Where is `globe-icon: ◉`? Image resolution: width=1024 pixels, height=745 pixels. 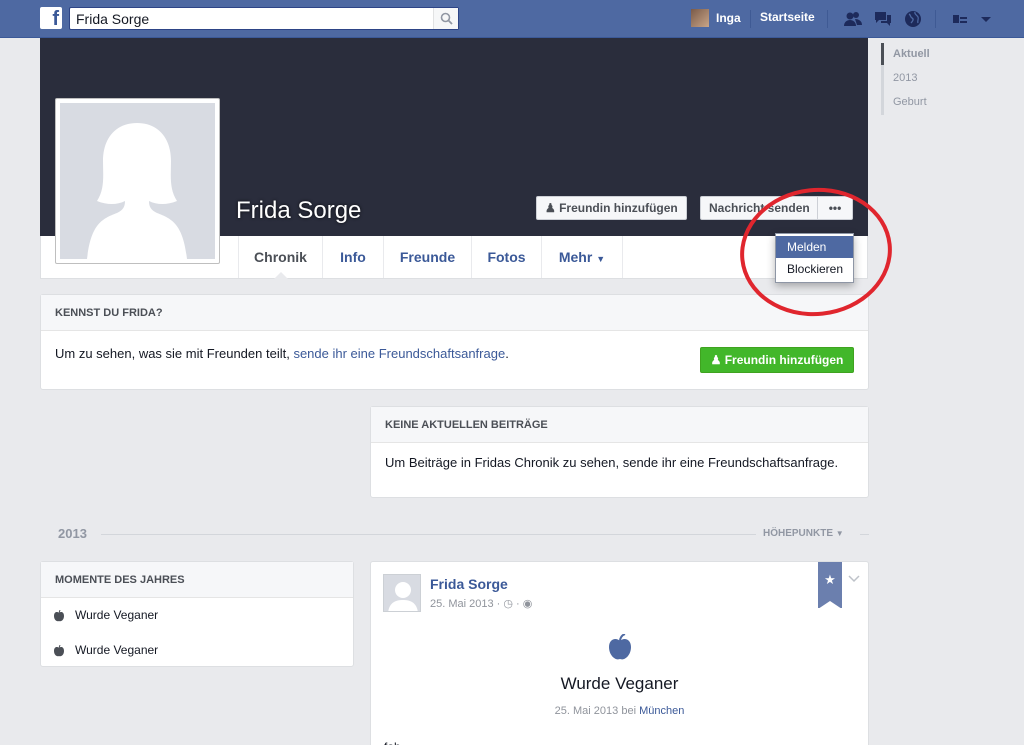 globe-icon: ◉ is located at coordinates (527, 604).